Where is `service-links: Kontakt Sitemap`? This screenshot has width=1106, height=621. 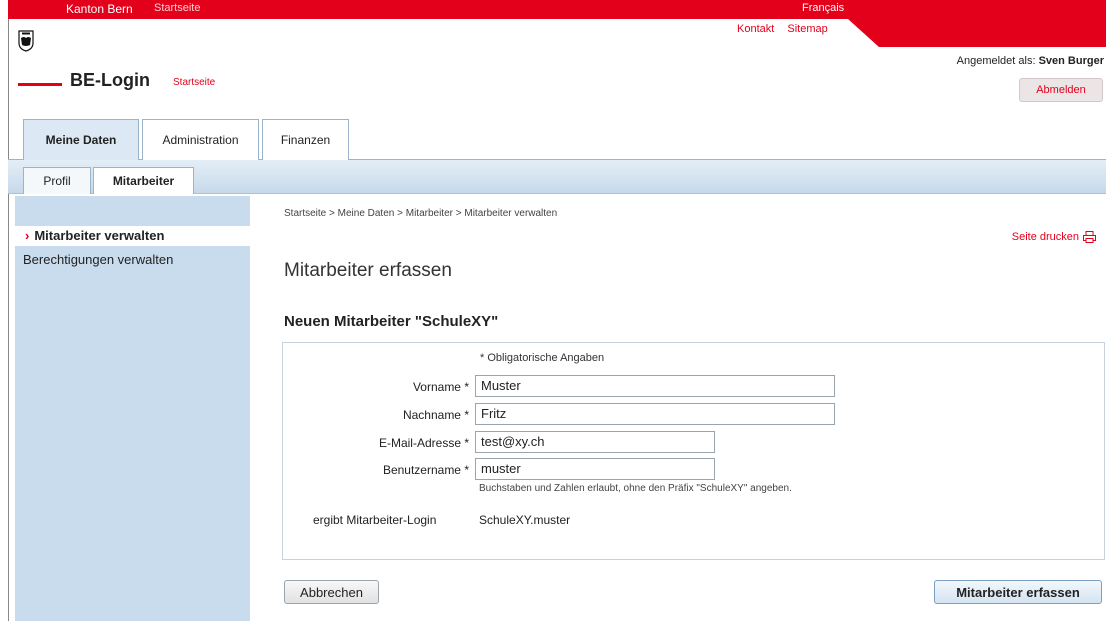 service-links: Kontakt Sitemap is located at coordinates (787, 29).